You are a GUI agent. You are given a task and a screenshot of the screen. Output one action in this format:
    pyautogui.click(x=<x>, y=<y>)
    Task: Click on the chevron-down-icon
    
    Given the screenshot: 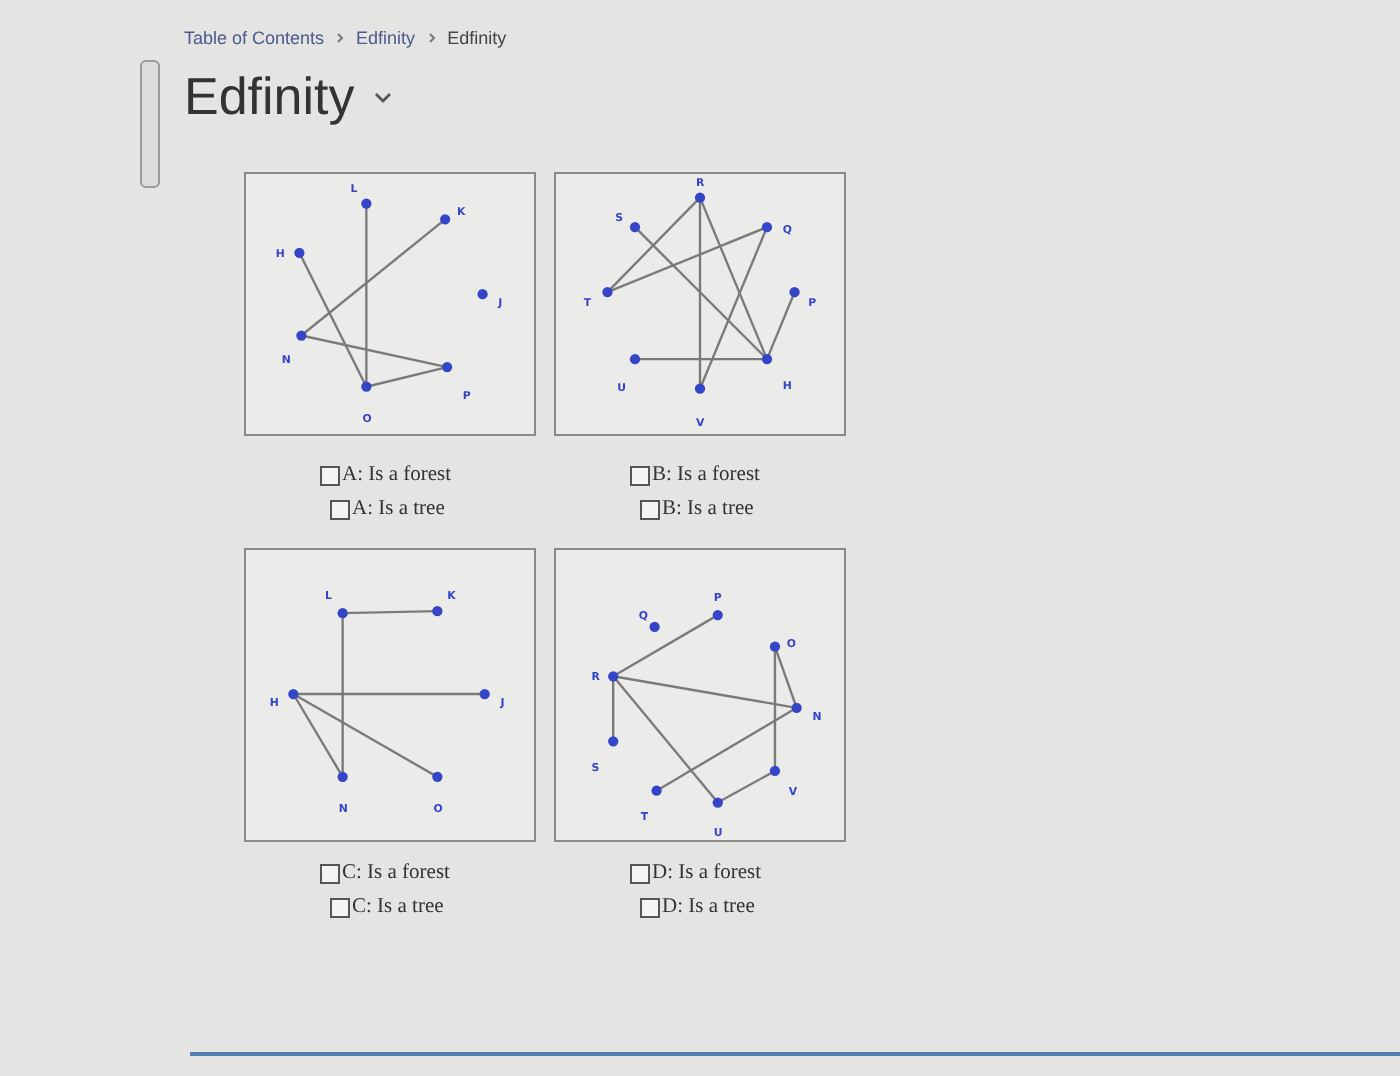 What is the action you would take?
    pyautogui.click(x=383, y=97)
    